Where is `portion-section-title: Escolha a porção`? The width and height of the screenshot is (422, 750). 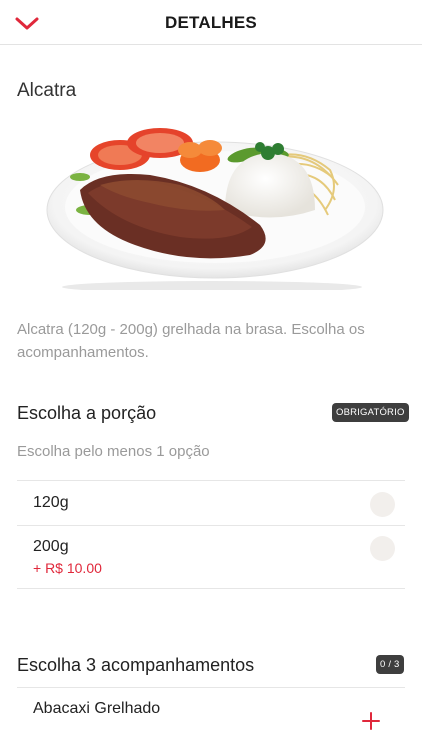
portion-section-title: Escolha a porção is located at coordinates (87, 413).